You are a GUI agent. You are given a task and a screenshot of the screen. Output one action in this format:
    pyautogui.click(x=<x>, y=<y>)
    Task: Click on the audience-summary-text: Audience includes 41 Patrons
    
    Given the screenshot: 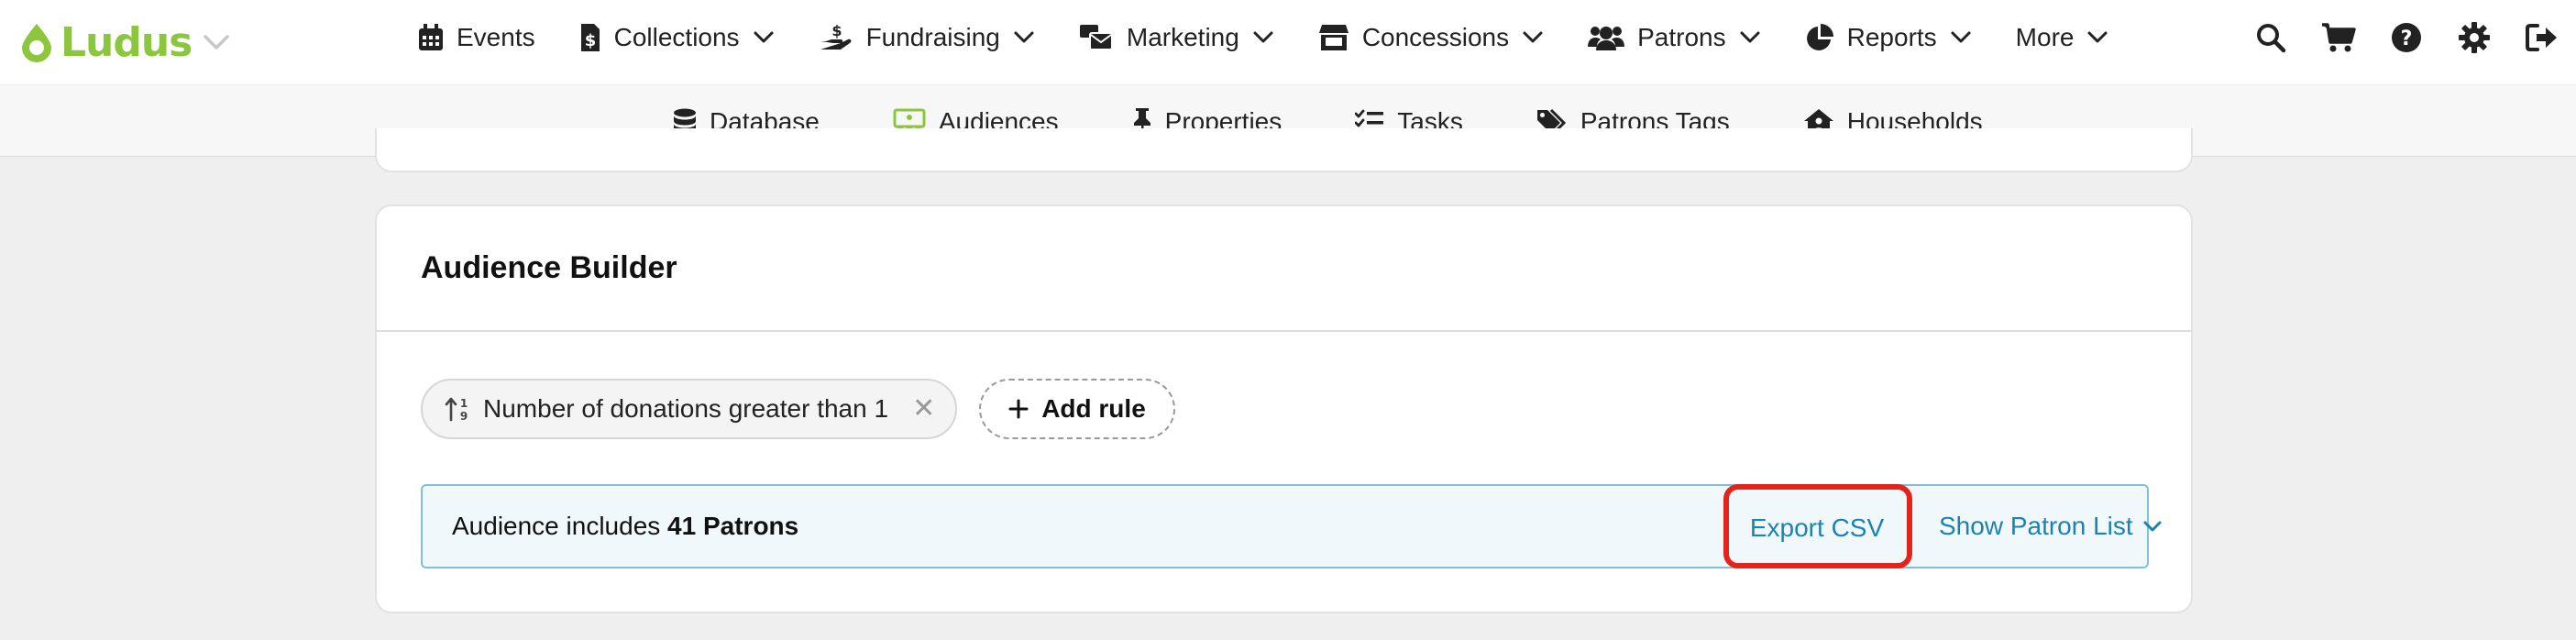 What is the action you would take?
    pyautogui.click(x=625, y=526)
    